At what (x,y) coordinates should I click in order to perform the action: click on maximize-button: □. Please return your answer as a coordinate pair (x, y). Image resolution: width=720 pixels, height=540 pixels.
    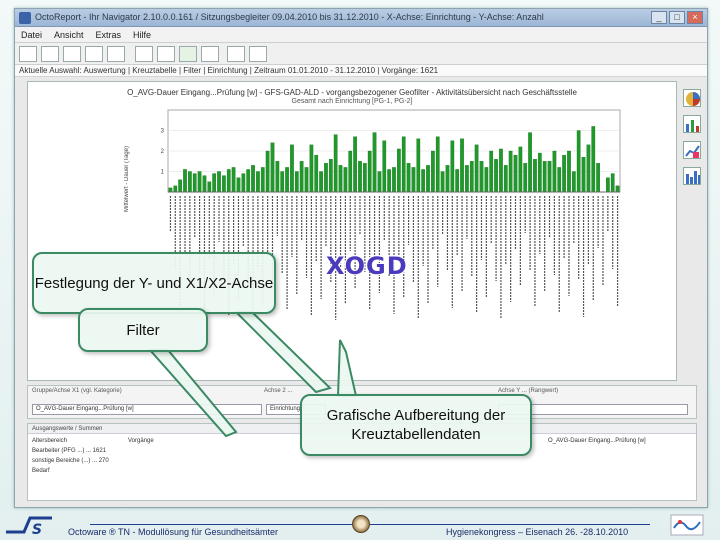
    Looking at the image, I should click on (677, 17).